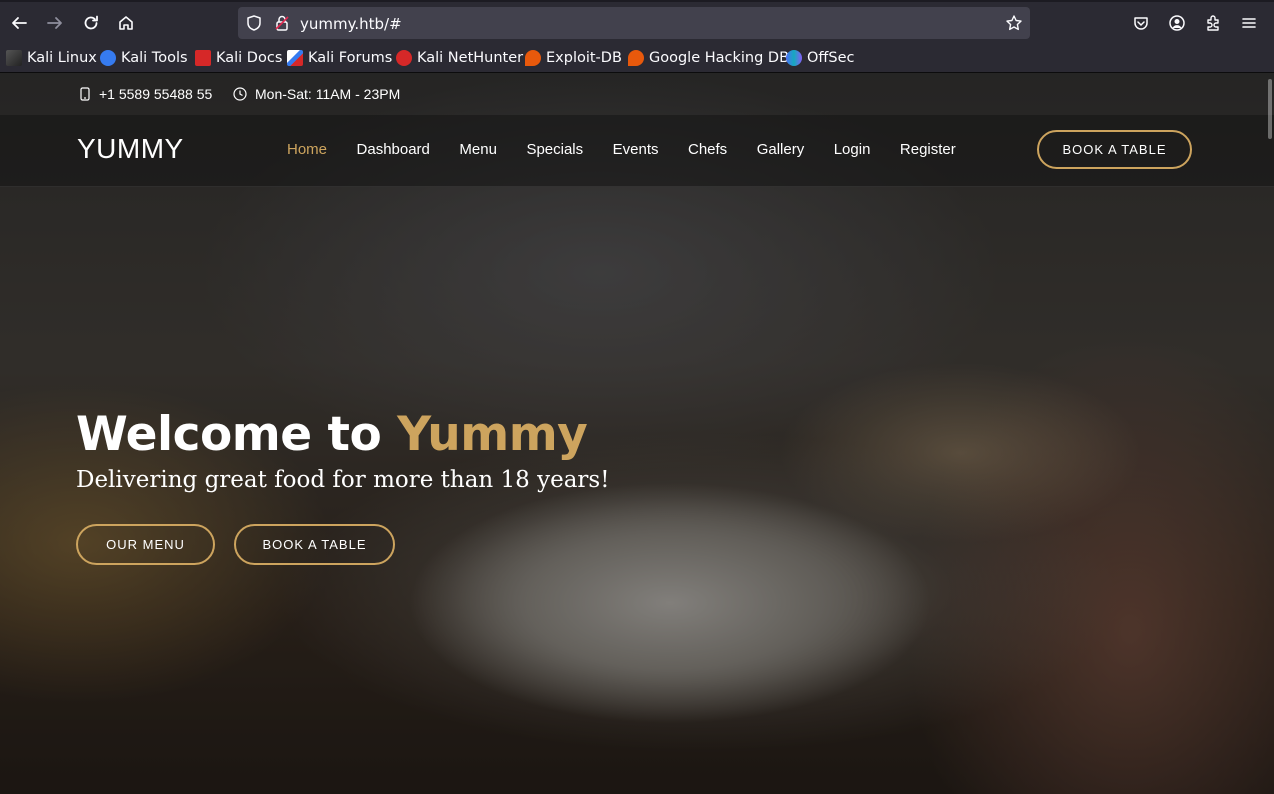 Image resolution: width=1274 pixels, height=794 pixels. What do you see at coordinates (393, 149) in the screenshot?
I see `nav-dashboard: Dashboard` at bounding box center [393, 149].